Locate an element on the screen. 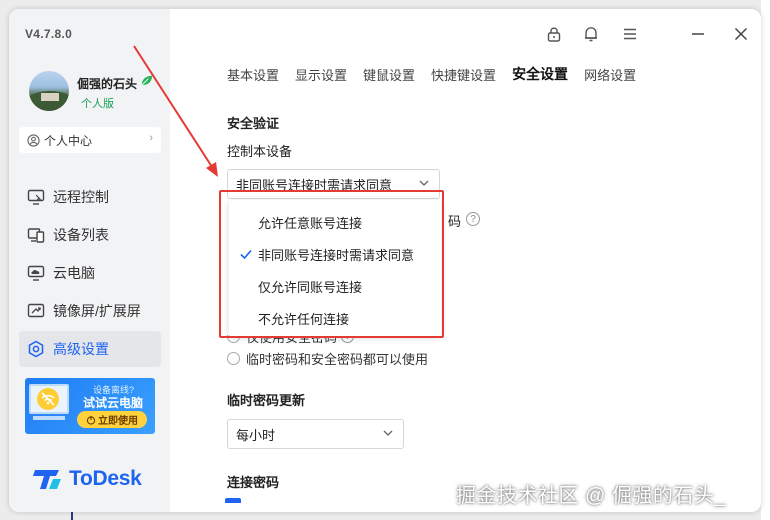 Image resolution: width=770 pixels, height=520 pixels. plan-badge: 个人版 is located at coordinates (97, 104).